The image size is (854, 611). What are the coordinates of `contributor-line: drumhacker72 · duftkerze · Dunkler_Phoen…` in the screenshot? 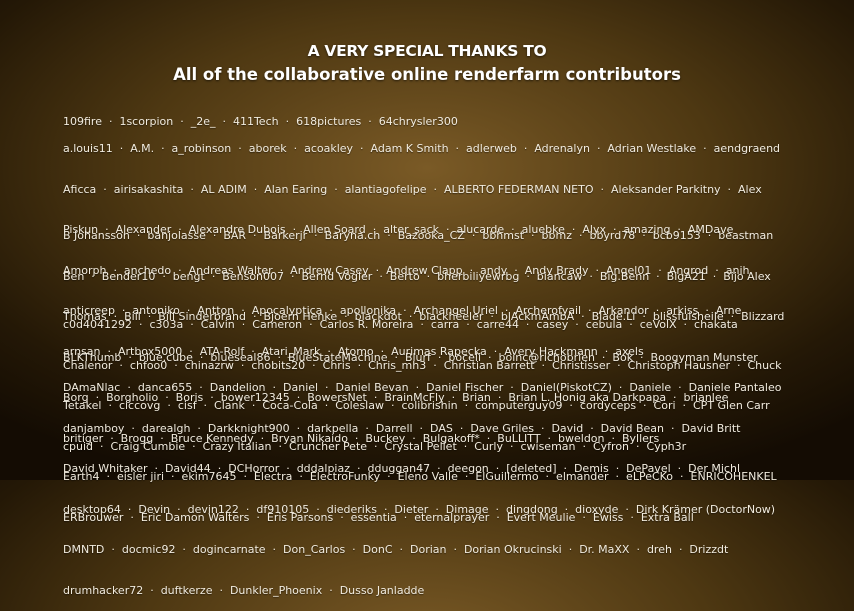 It's located at (244, 590).